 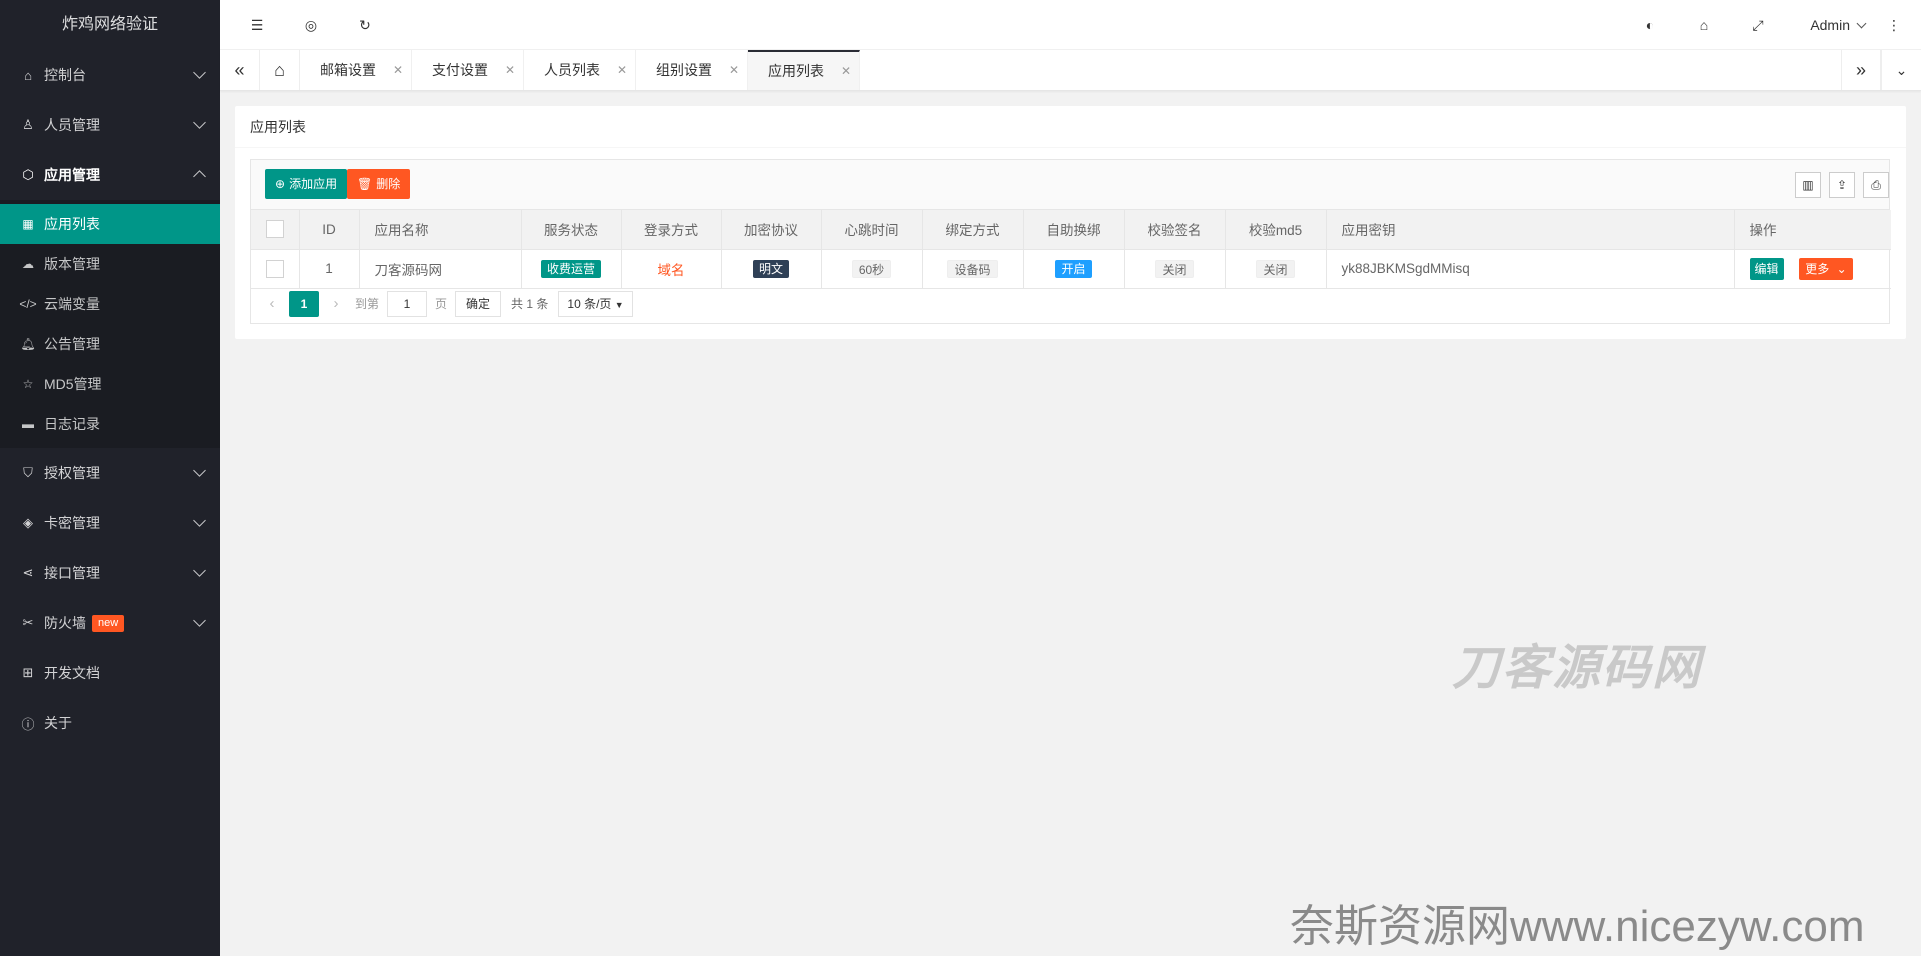 I want to click on encrypt-badge: 明文, so click(x=770, y=268).